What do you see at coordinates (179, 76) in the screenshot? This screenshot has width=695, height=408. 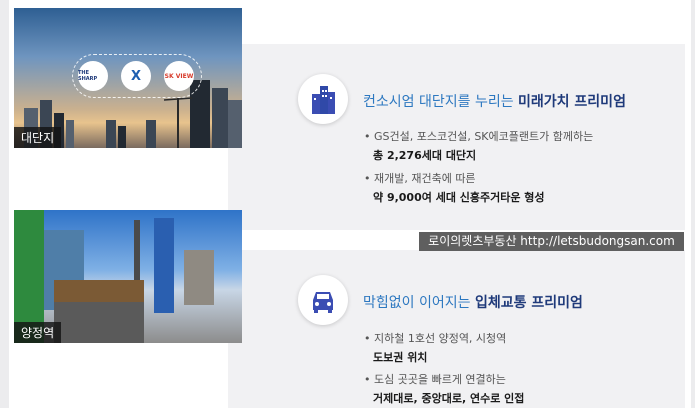 I see `logo-skview-icon: SK VIEW` at bounding box center [179, 76].